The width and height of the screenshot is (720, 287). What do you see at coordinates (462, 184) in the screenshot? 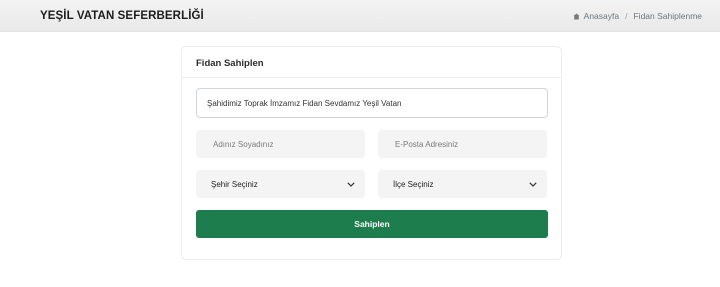
I see `district-select: İlçe Seçiniz` at bounding box center [462, 184].